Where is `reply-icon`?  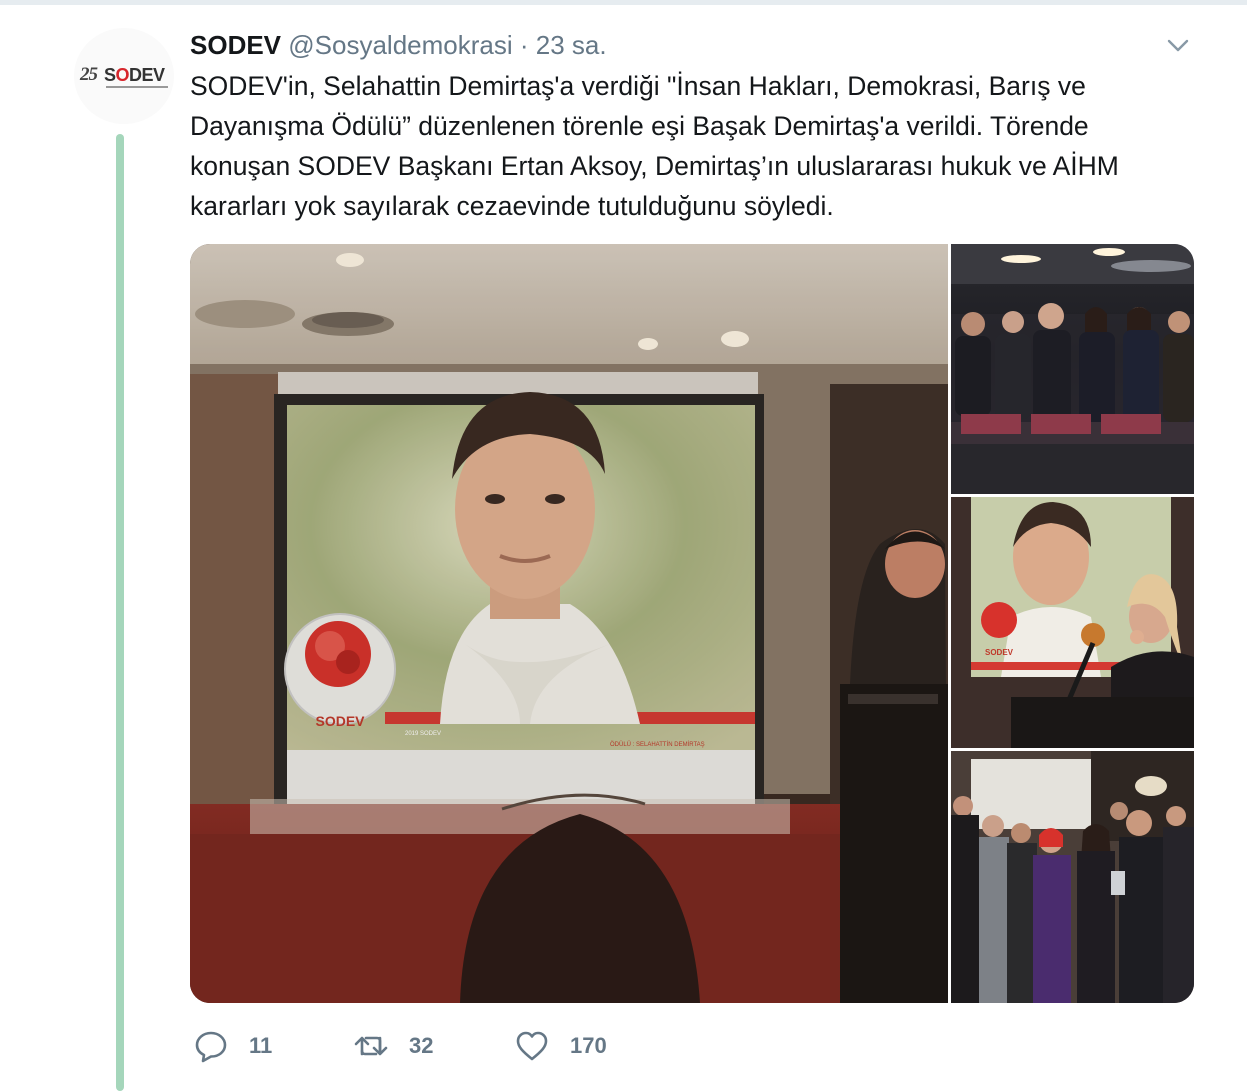
reply-icon is located at coordinates (211, 1047).